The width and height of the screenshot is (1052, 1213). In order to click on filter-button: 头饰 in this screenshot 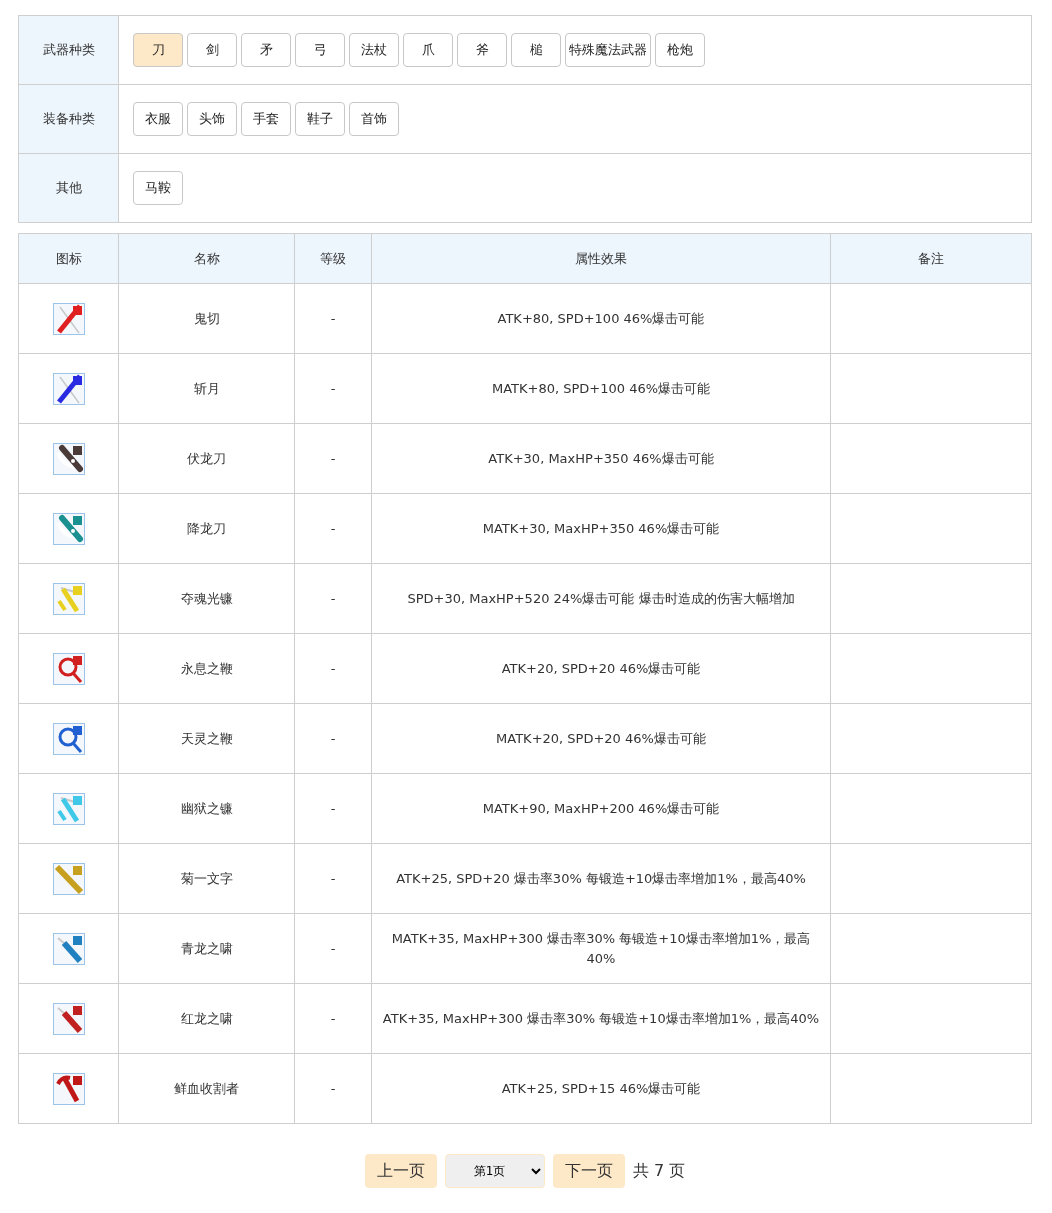, I will do `click(212, 119)`.